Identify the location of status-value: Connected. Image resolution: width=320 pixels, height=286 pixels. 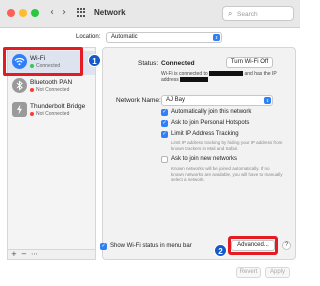
(178, 63).